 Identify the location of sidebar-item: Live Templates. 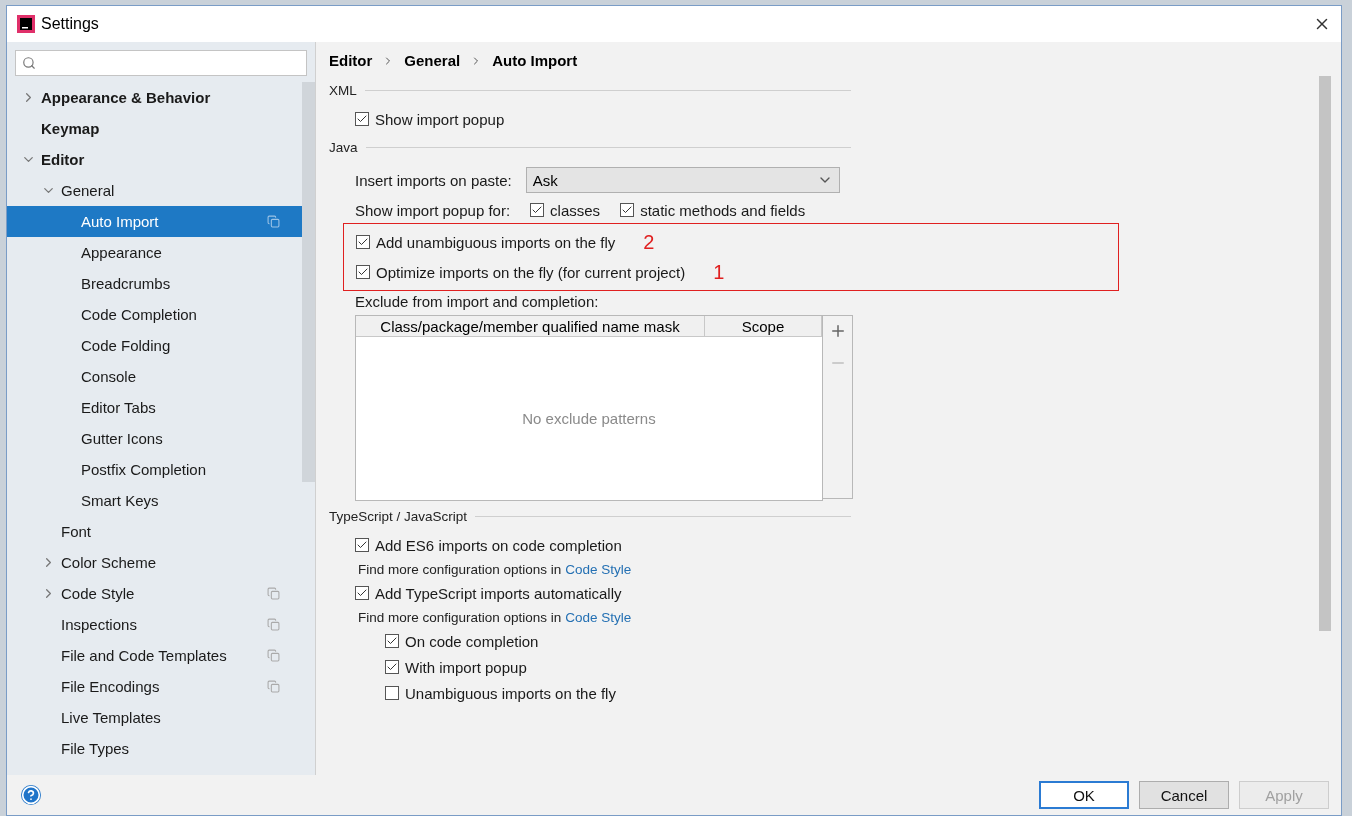
(154, 717).